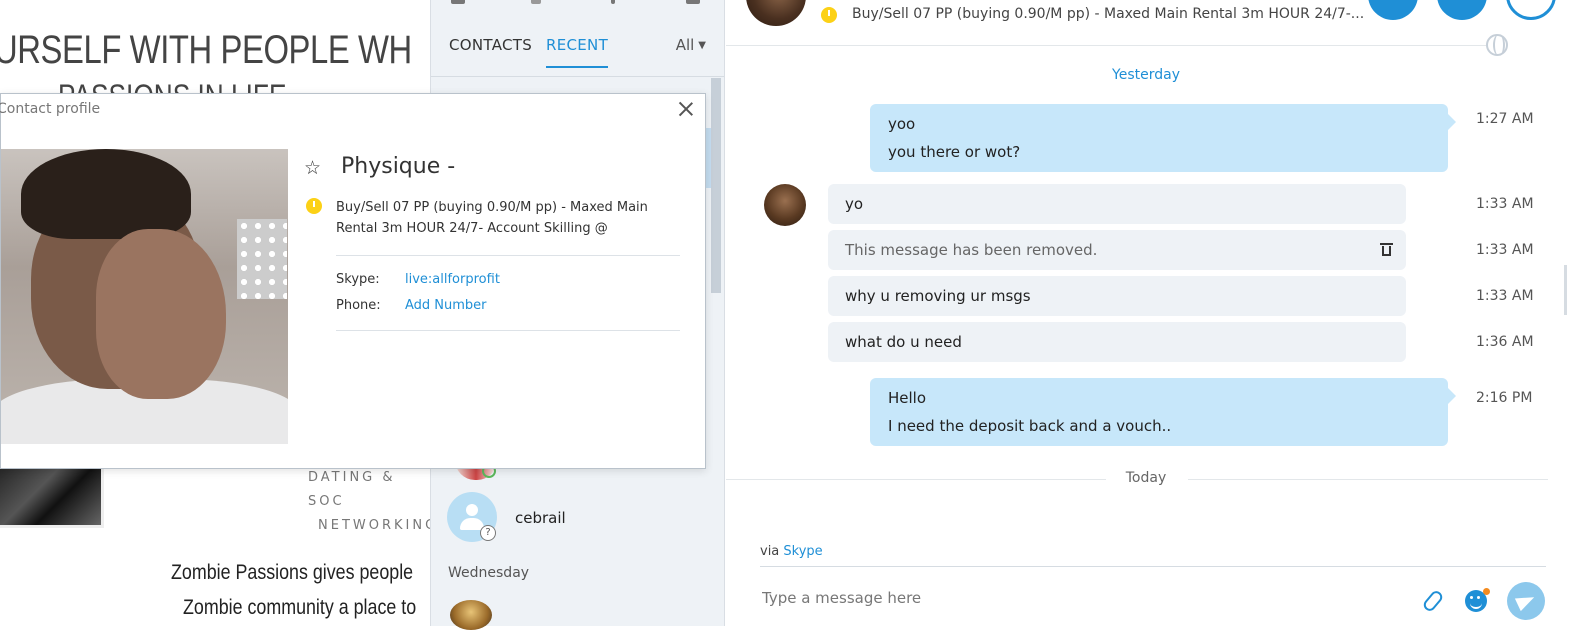 This screenshot has width=1595, height=630. Describe the element at coordinates (540, 518) in the screenshot. I see `contact-name: cebrail` at that location.